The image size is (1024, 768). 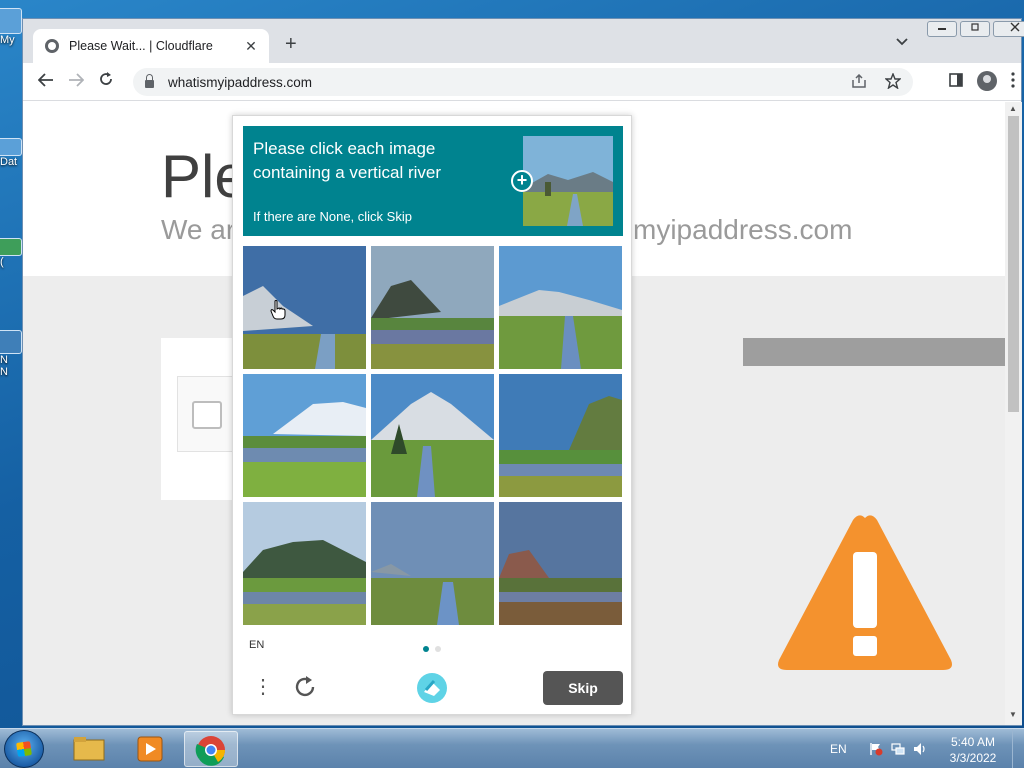 I want to click on captcha-sub-prompt: If there are None, click Skip, so click(x=332, y=216).